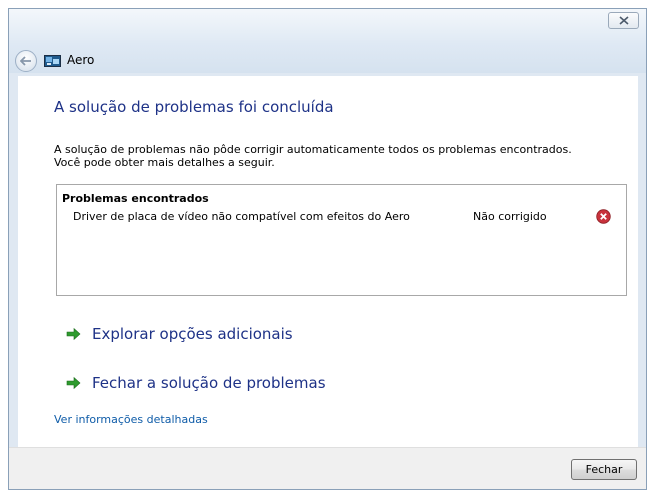 This screenshot has width=652, height=497. What do you see at coordinates (52, 61) in the screenshot?
I see `aero-app-icon` at bounding box center [52, 61].